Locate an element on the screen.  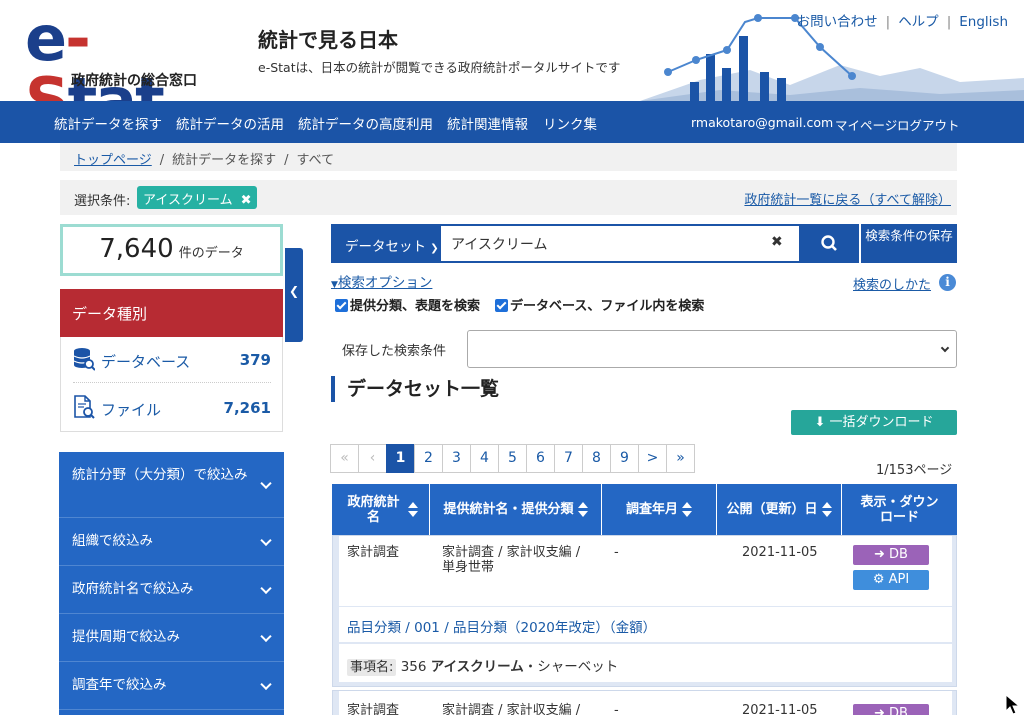
sidebar-collapse-button: ❮ is located at coordinates (294, 295).